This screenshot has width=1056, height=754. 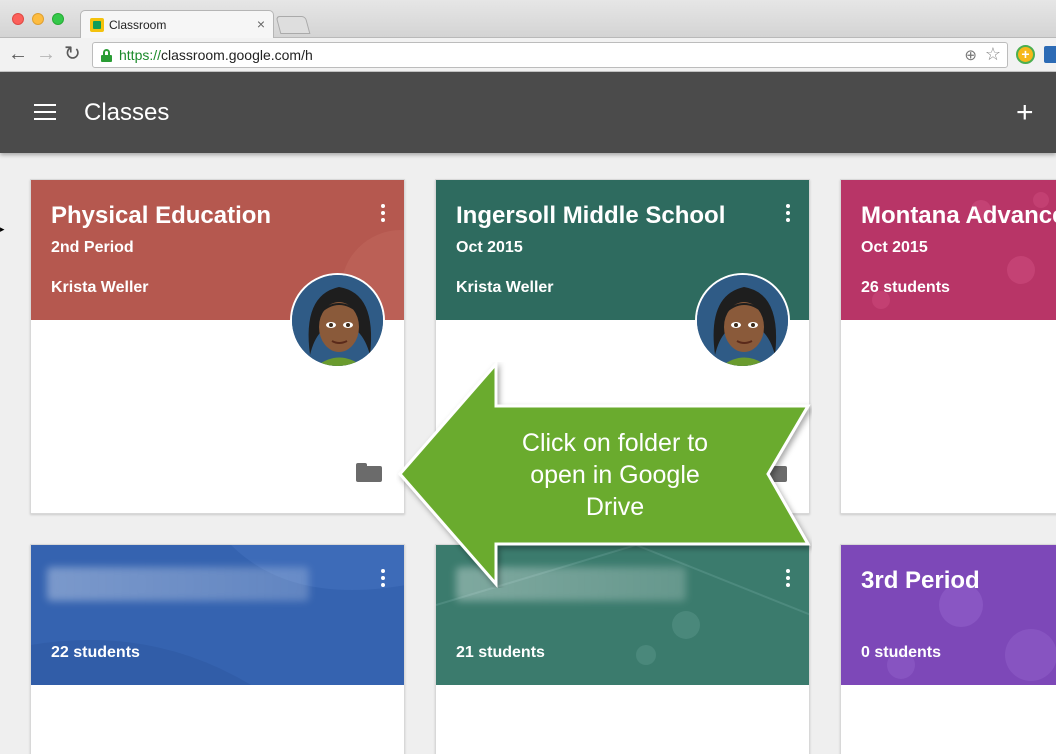 What do you see at coordinates (528, 19) in the screenshot?
I see `browser-titlebar: Classroom ×` at bounding box center [528, 19].